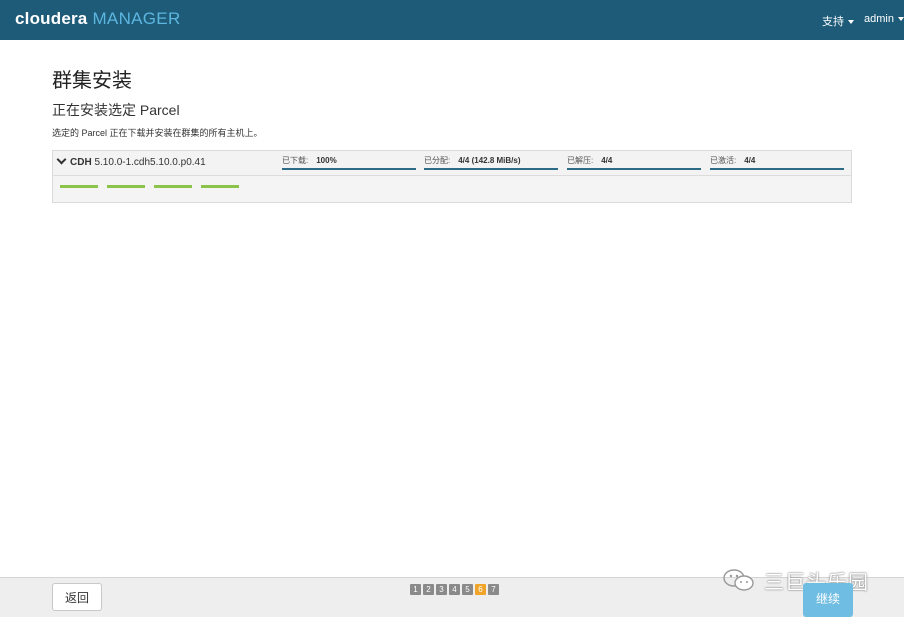 This screenshot has width=904, height=617. Describe the element at coordinates (634, 164) in the screenshot. I see `stage-unpacked: 已解压: 4/4` at that location.